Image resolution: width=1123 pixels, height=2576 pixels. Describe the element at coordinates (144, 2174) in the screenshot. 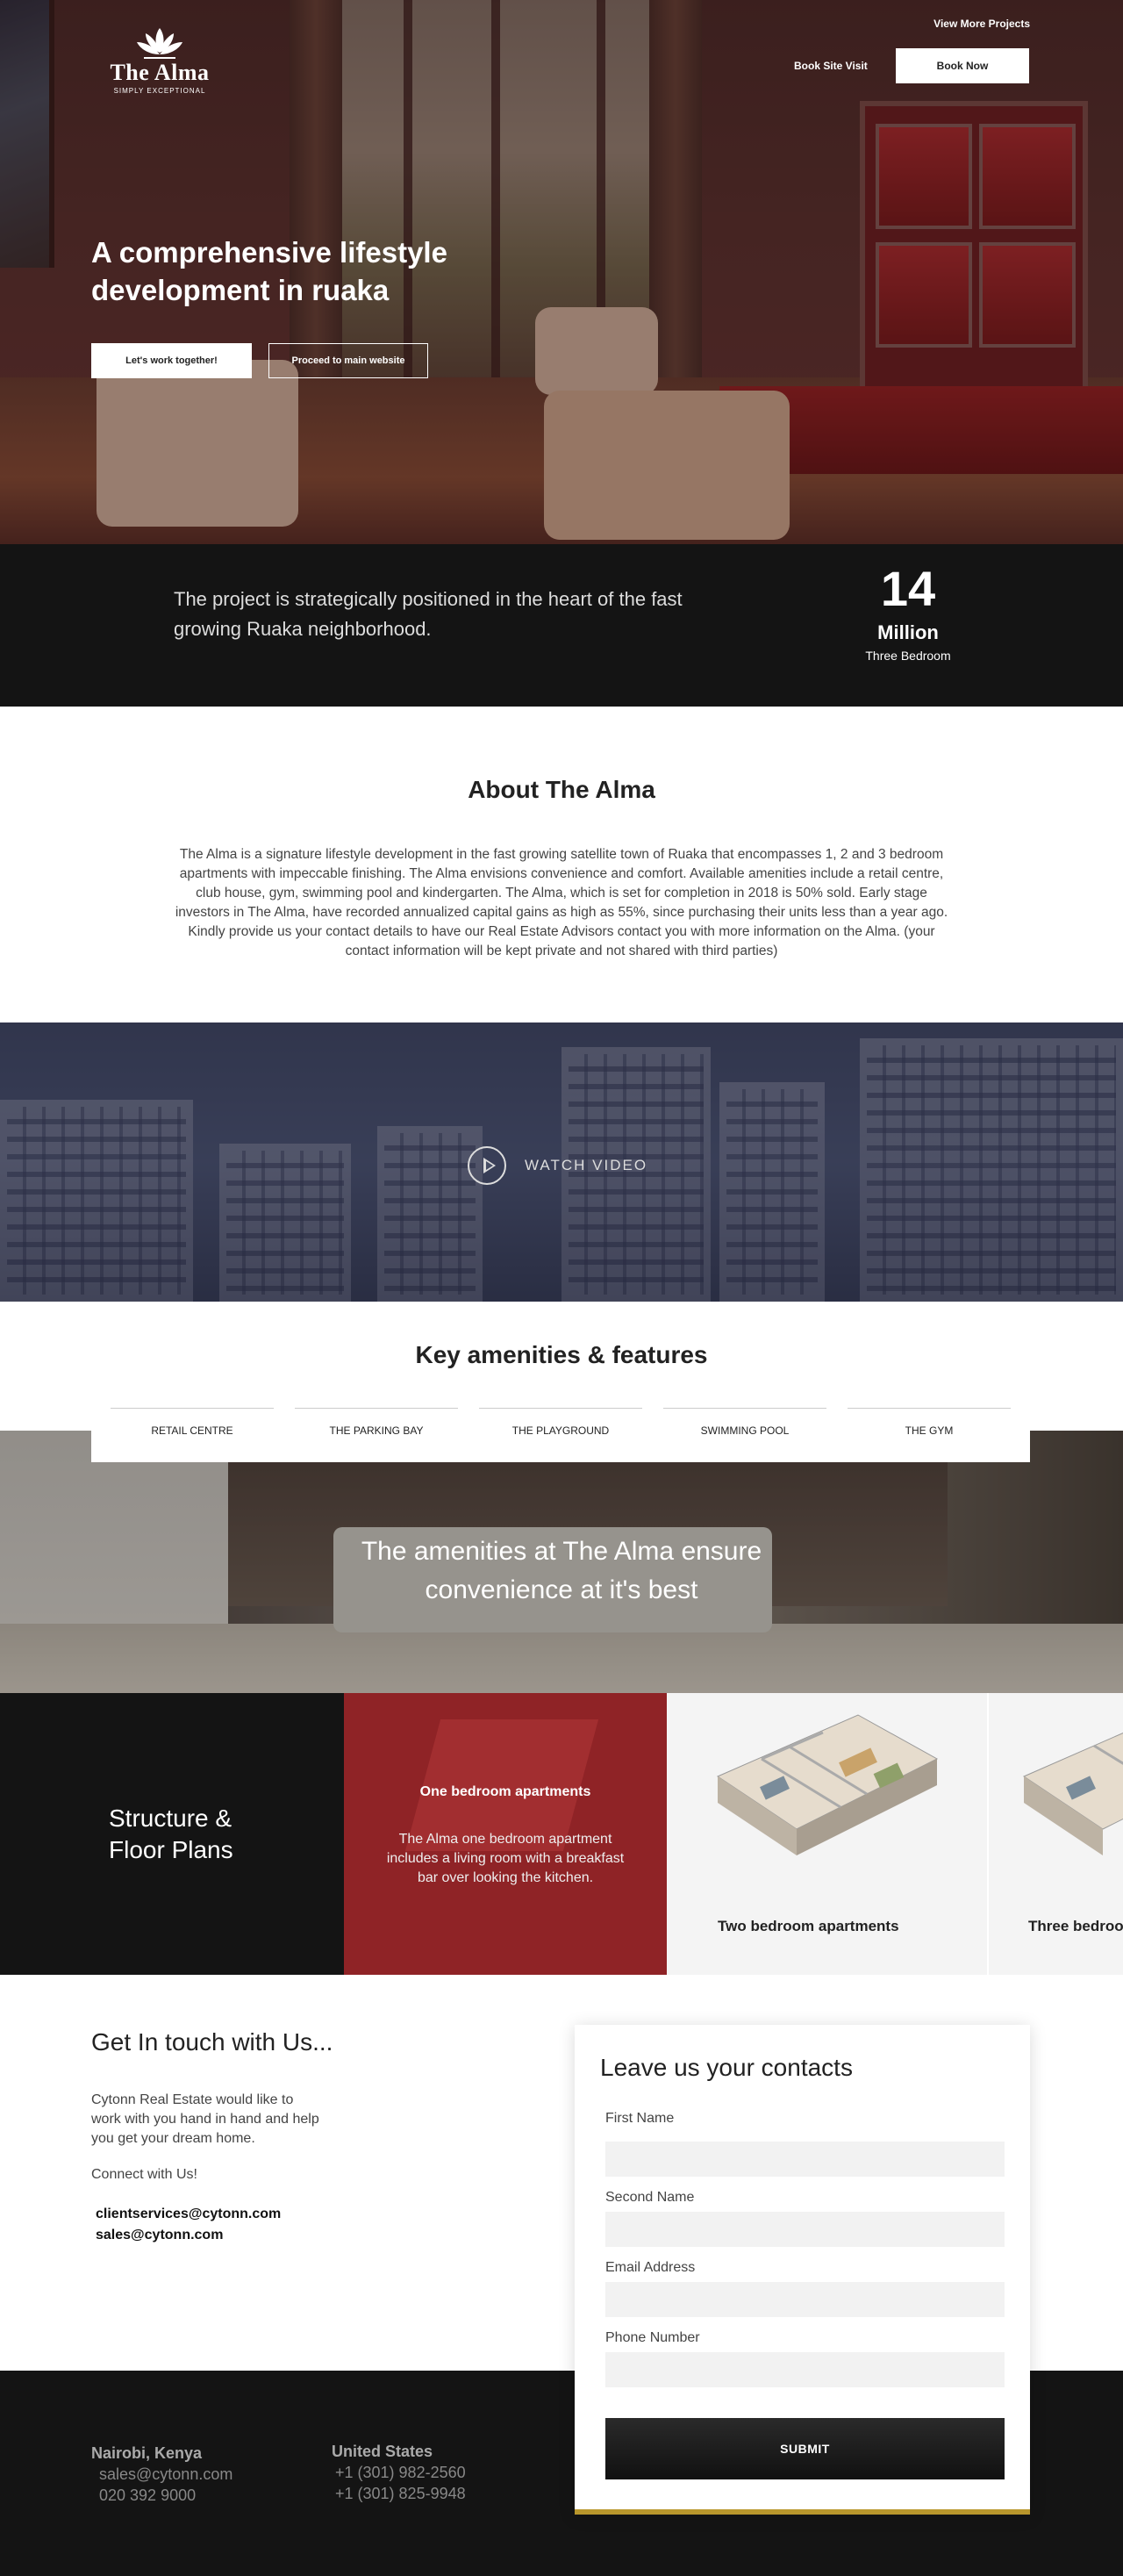

I see `connect-label: Connect with Us!` at that location.